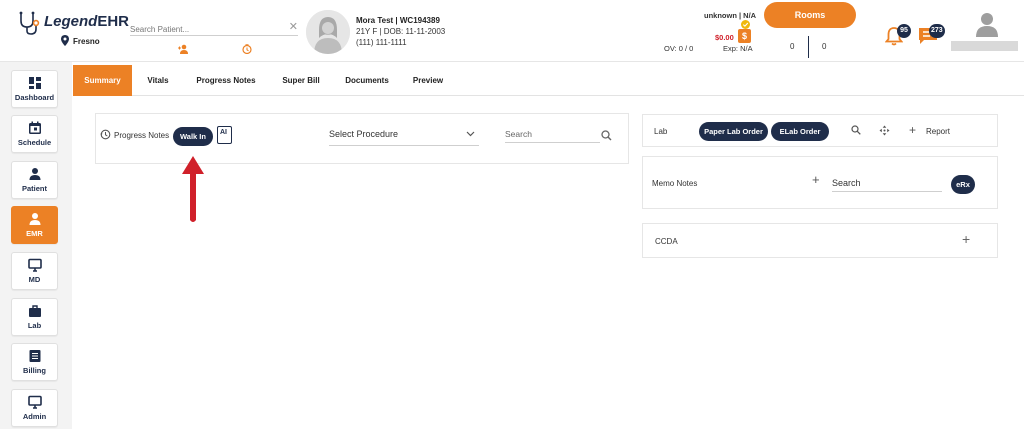 This screenshot has width=1024, height=429. Describe the element at coordinates (824, 46) in the screenshot. I see `room-count-right: 0` at that location.